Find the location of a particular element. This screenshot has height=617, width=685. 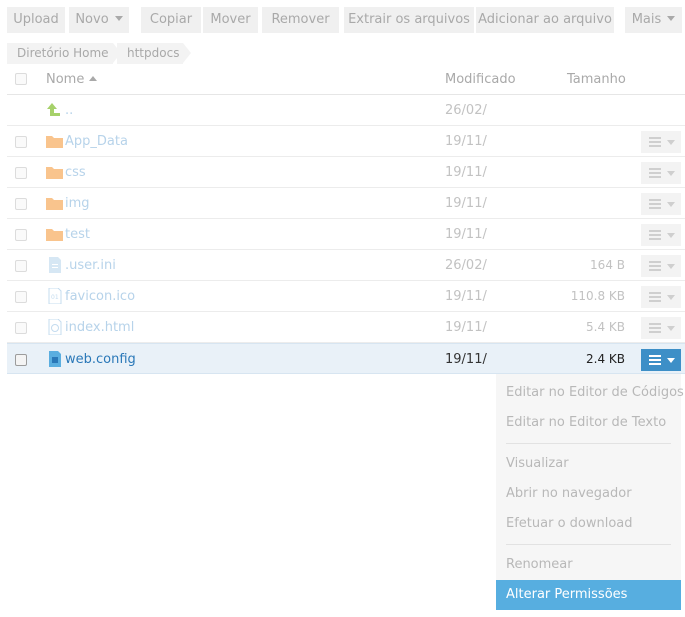

breadcrumb-current-label: httpdocs is located at coordinates (153, 53).